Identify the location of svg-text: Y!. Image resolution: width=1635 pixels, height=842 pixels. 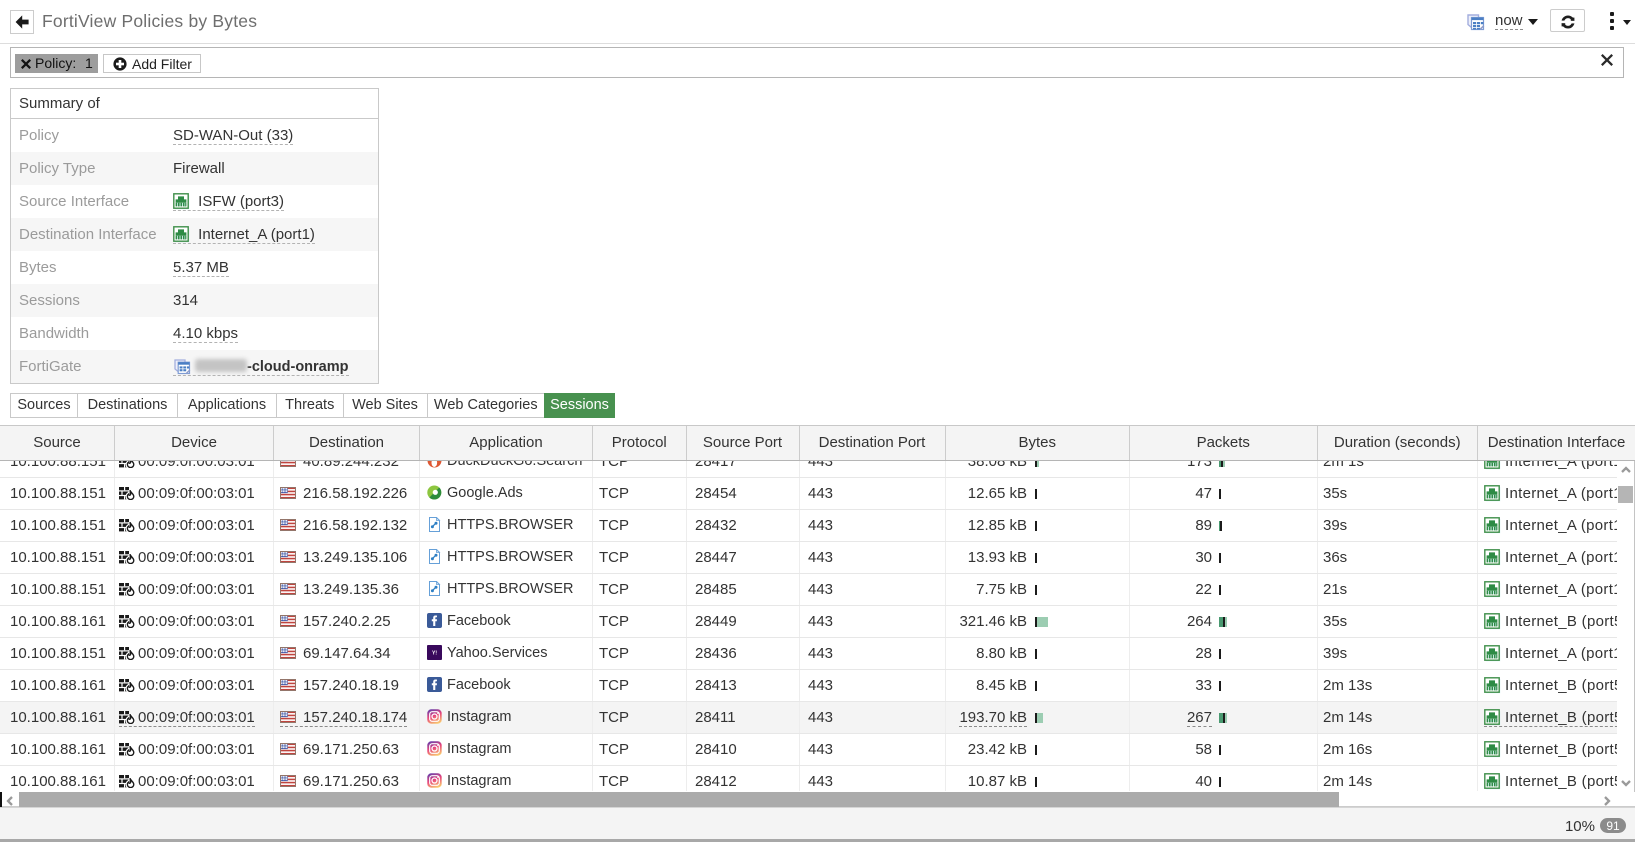
(434, 654).